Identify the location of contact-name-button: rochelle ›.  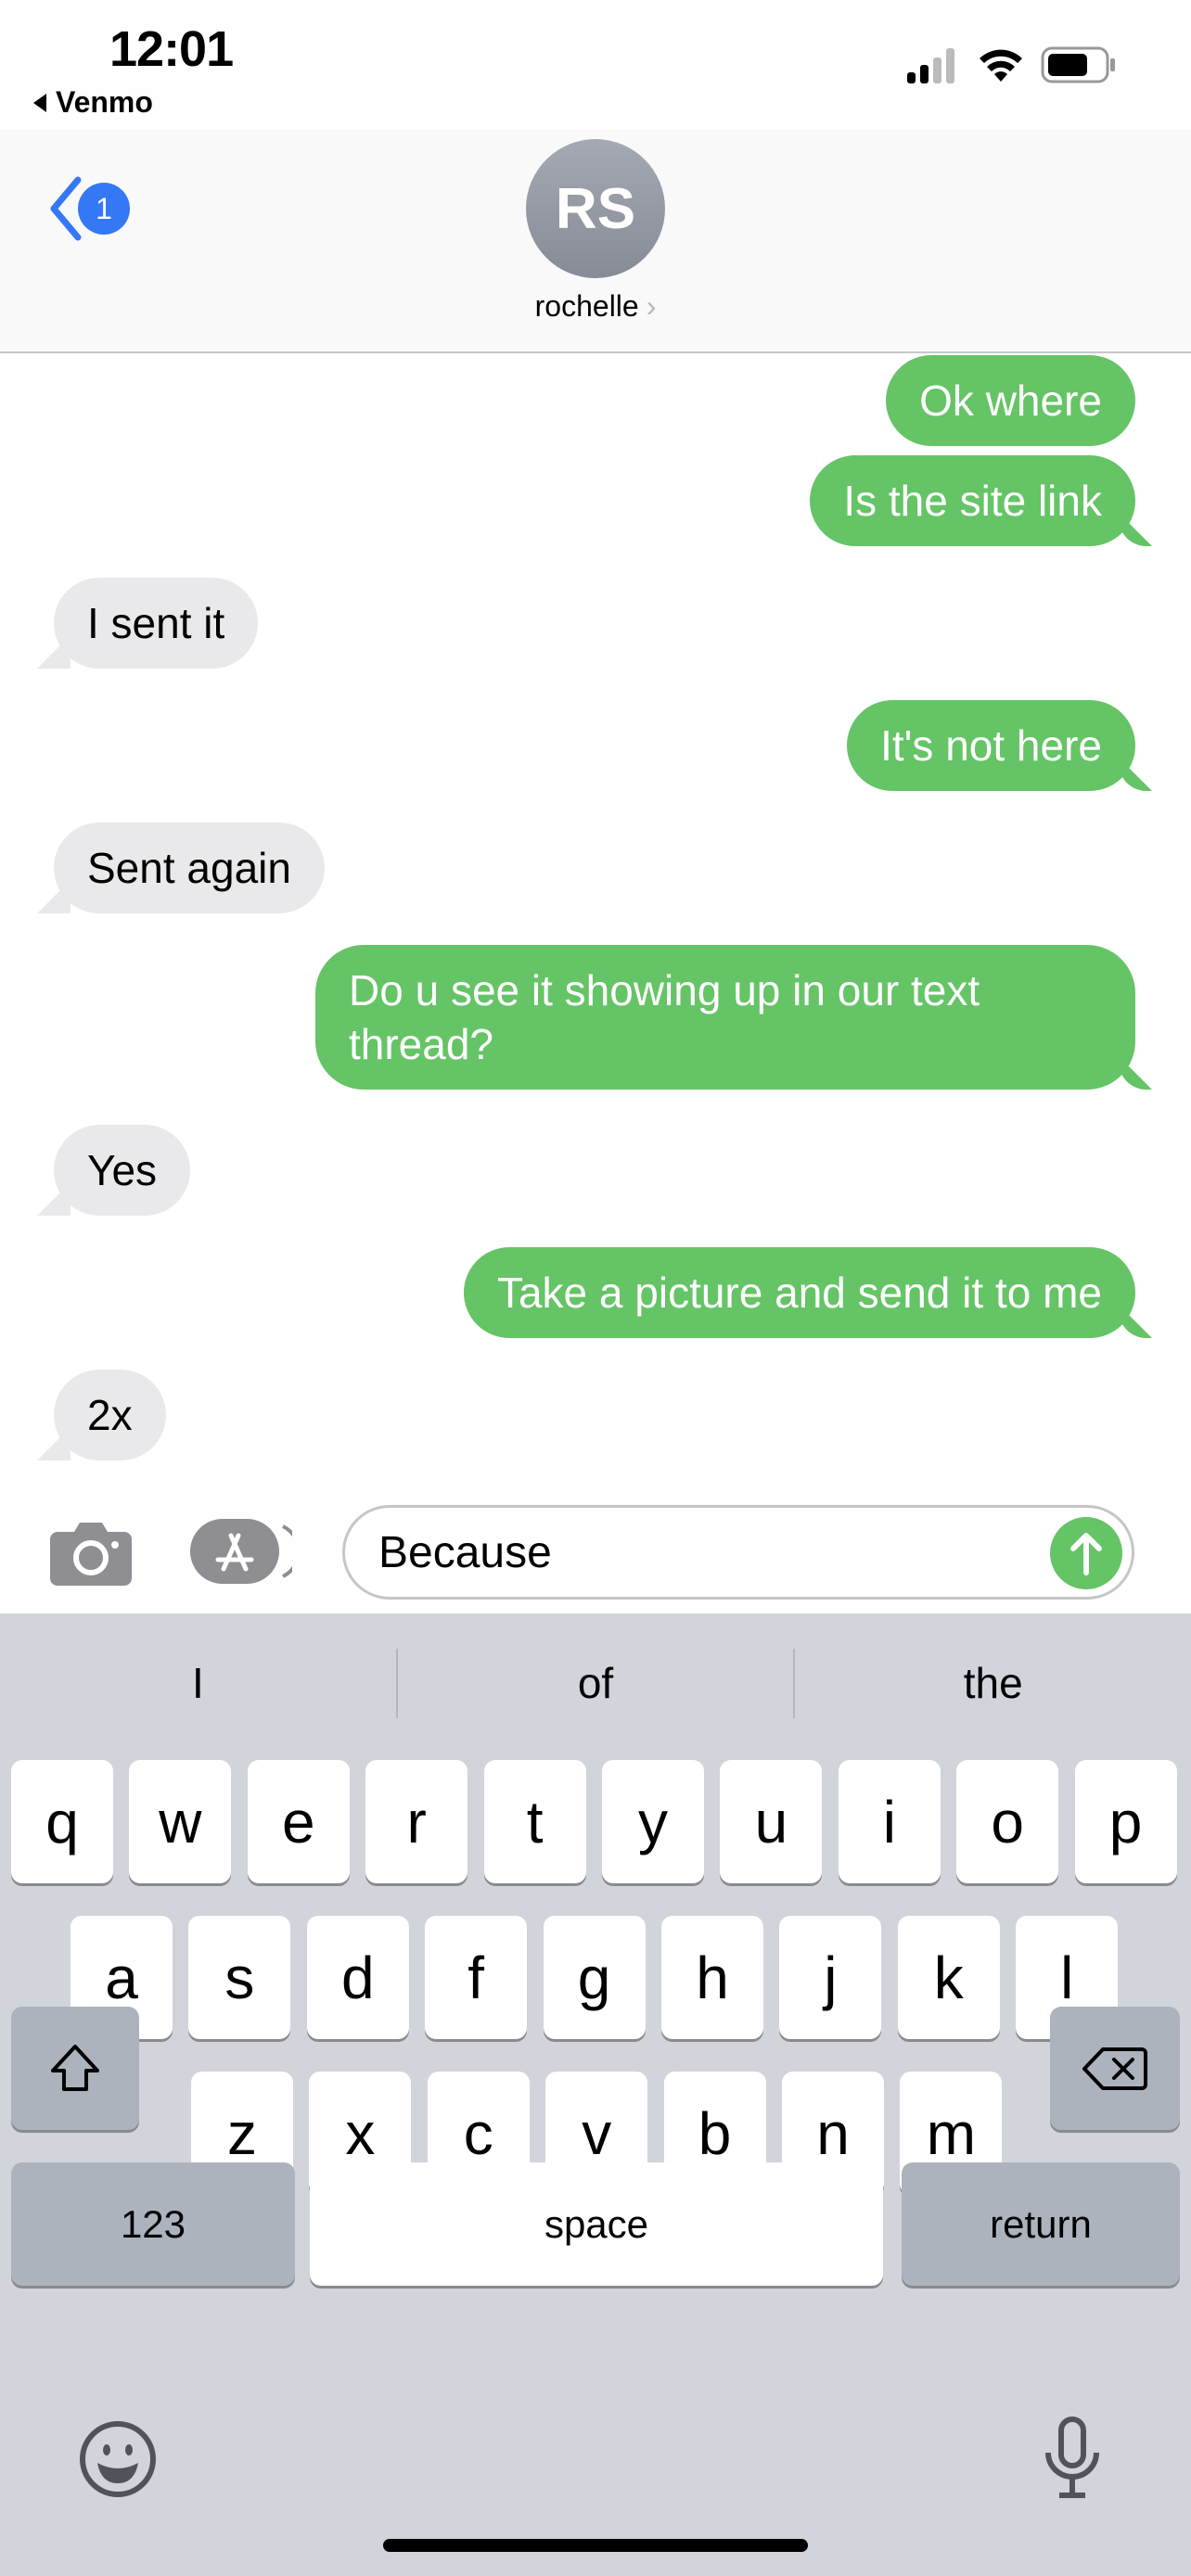
(595, 306).